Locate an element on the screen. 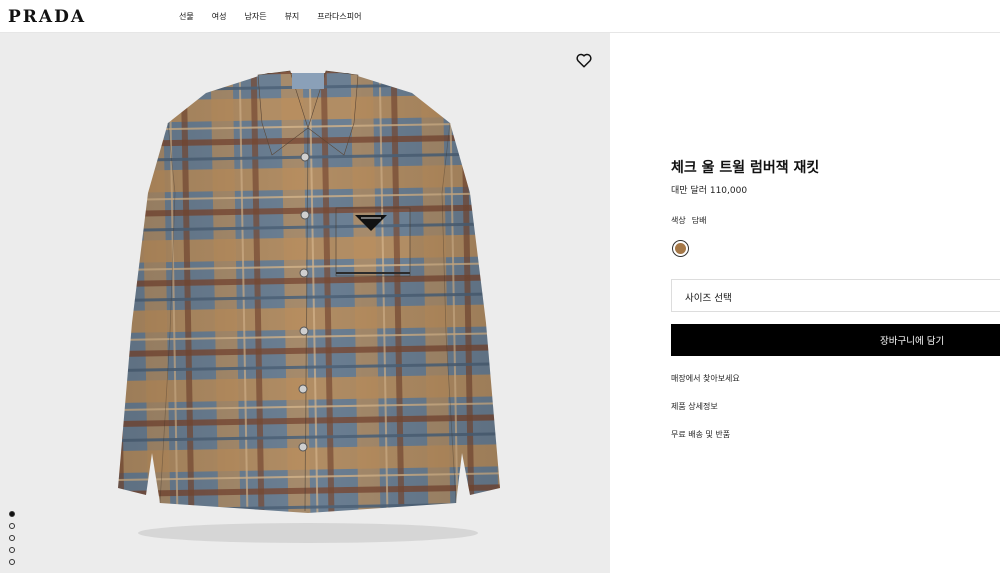 This screenshot has height=573, width=1000. product-price: 대만 달러 110,000 is located at coordinates (709, 191).